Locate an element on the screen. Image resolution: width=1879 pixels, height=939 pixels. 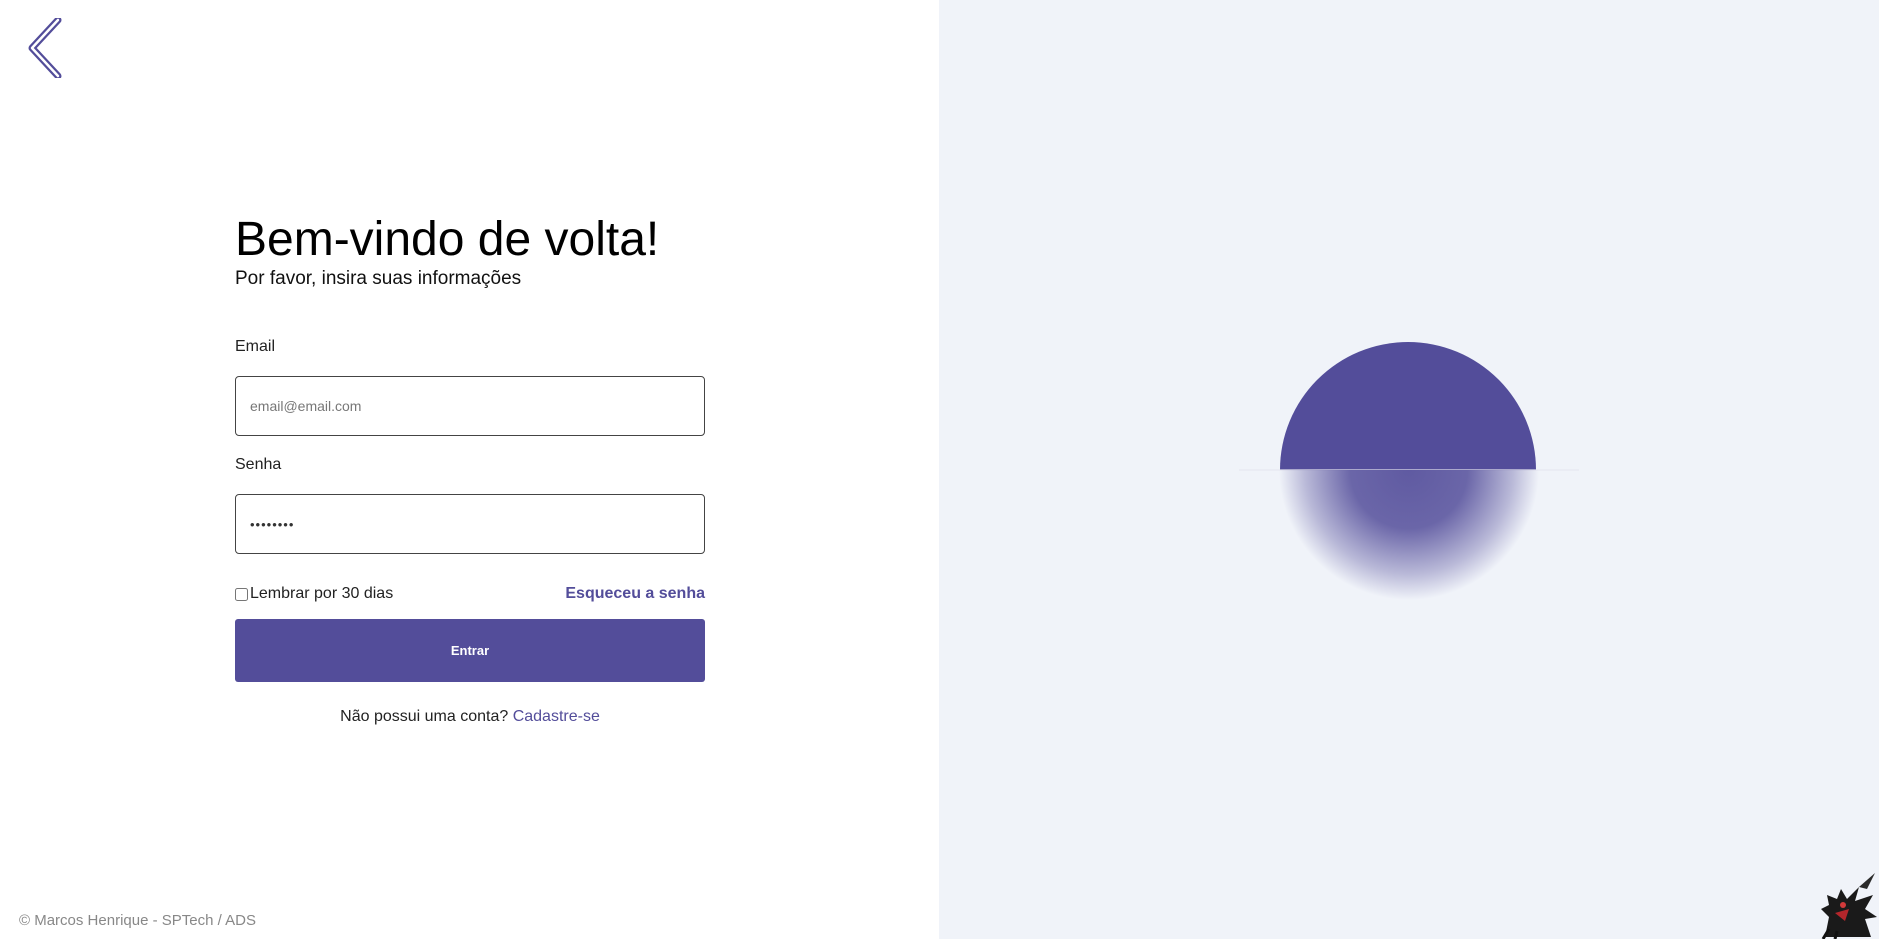
remember-label: Lembrar por 30 dias is located at coordinates (322, 593).